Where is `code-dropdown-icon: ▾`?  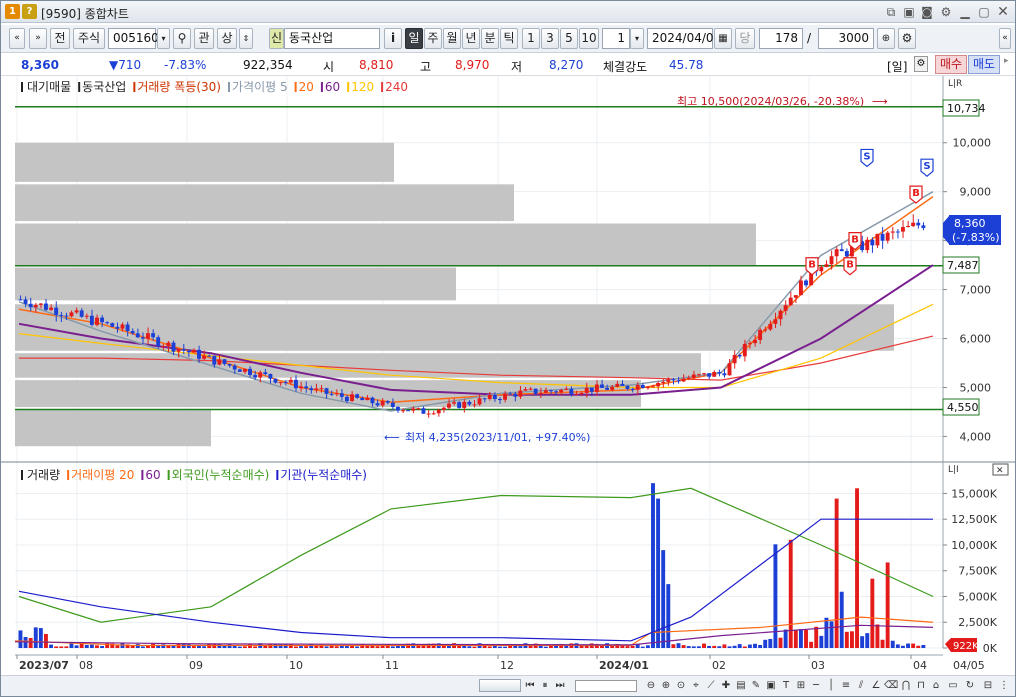
code-dropdown-icon: ▾ is located at coordinates (163, 38).